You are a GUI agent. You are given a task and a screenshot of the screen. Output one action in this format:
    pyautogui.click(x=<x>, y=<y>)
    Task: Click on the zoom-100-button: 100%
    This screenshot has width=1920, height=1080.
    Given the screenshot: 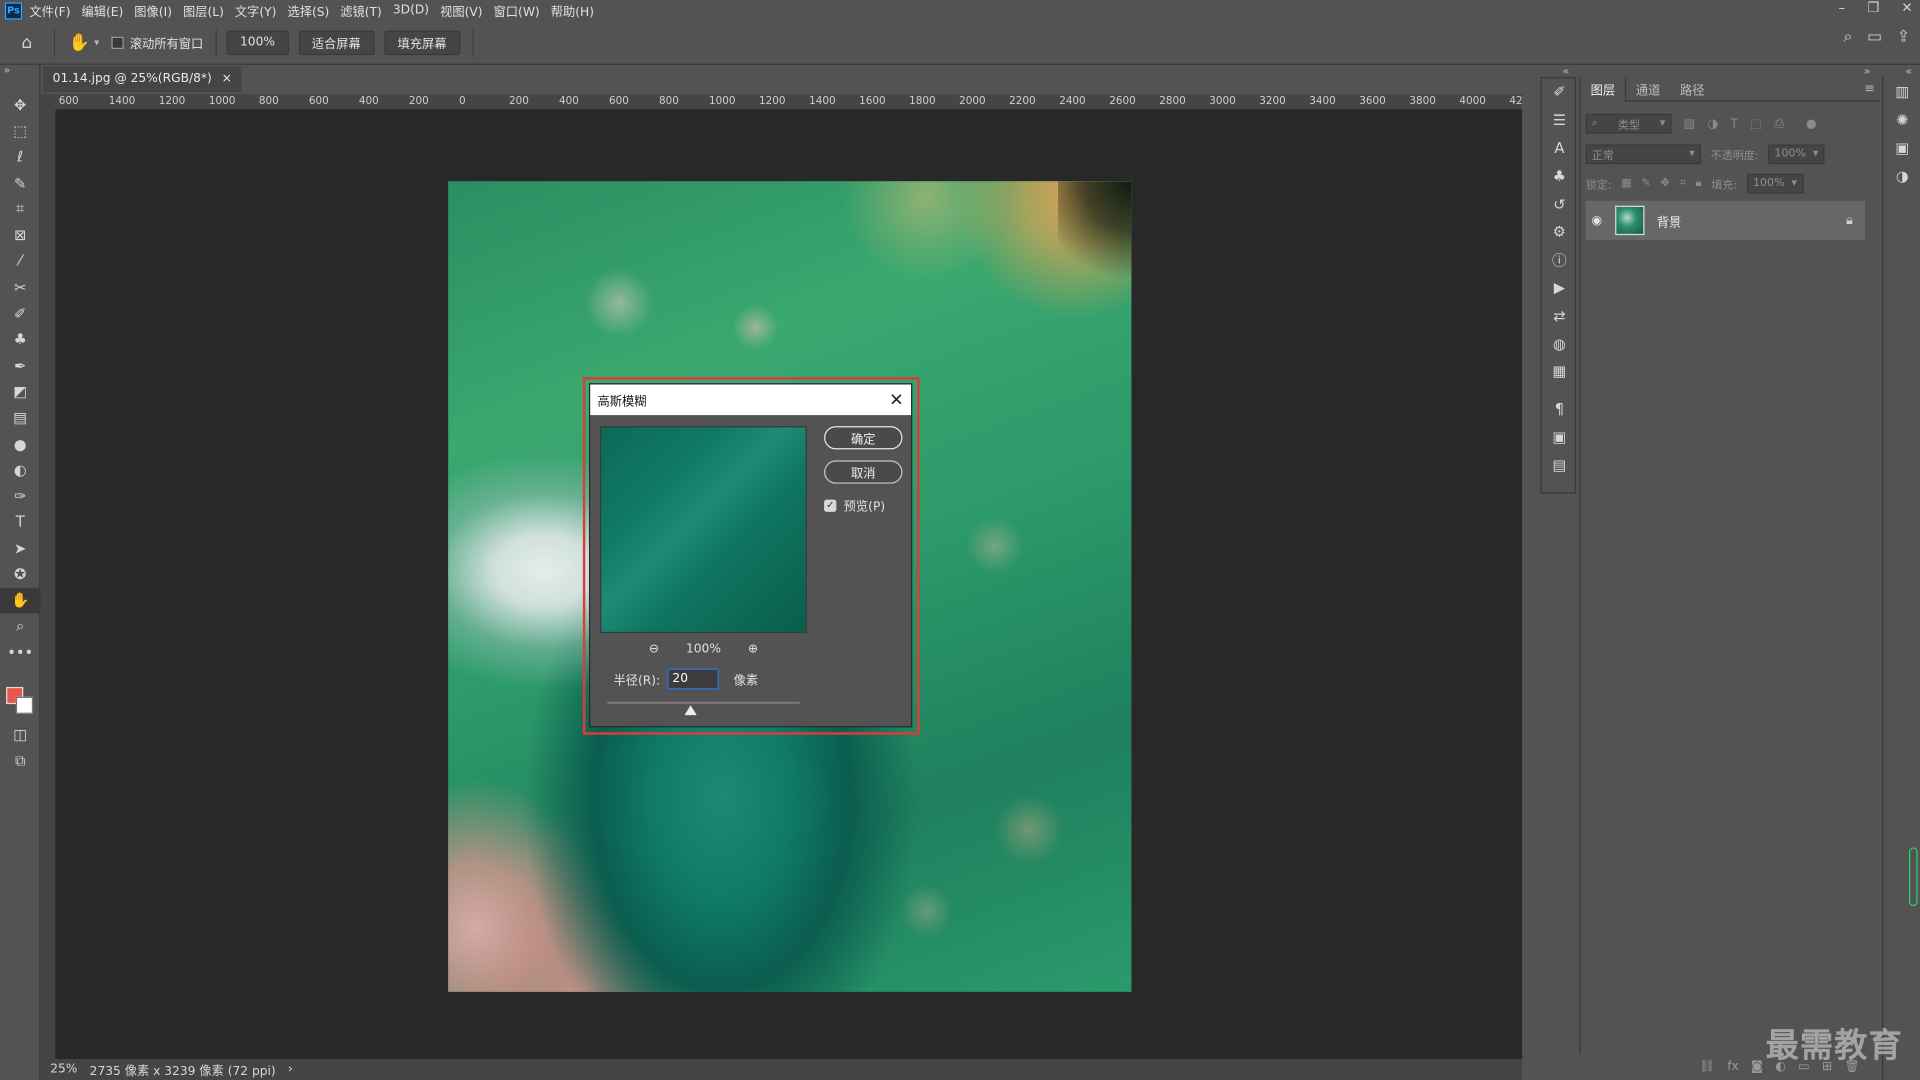 What is the action you would take?
    pyautogui.click(x=257, y=42)
    